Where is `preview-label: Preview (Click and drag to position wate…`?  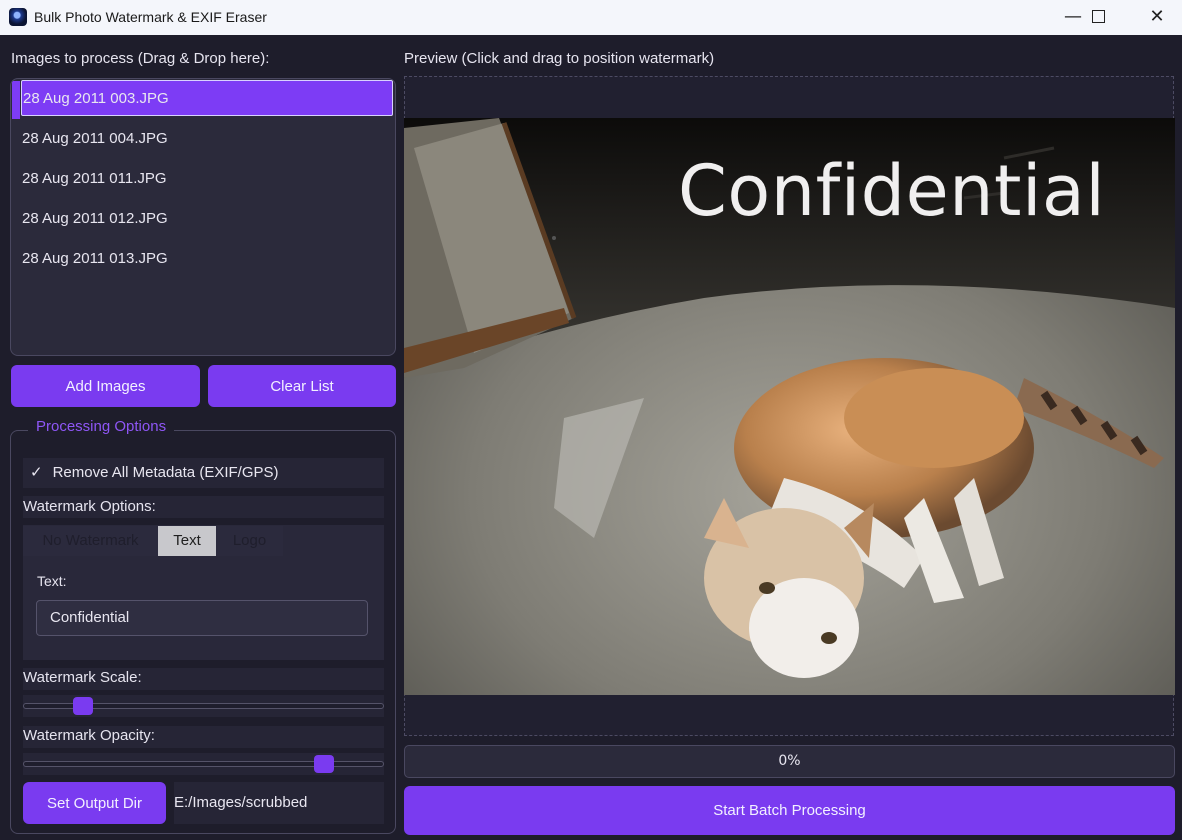
preview-label: Preview (Click and drag to position wate… is located at coordinates (559, 58).